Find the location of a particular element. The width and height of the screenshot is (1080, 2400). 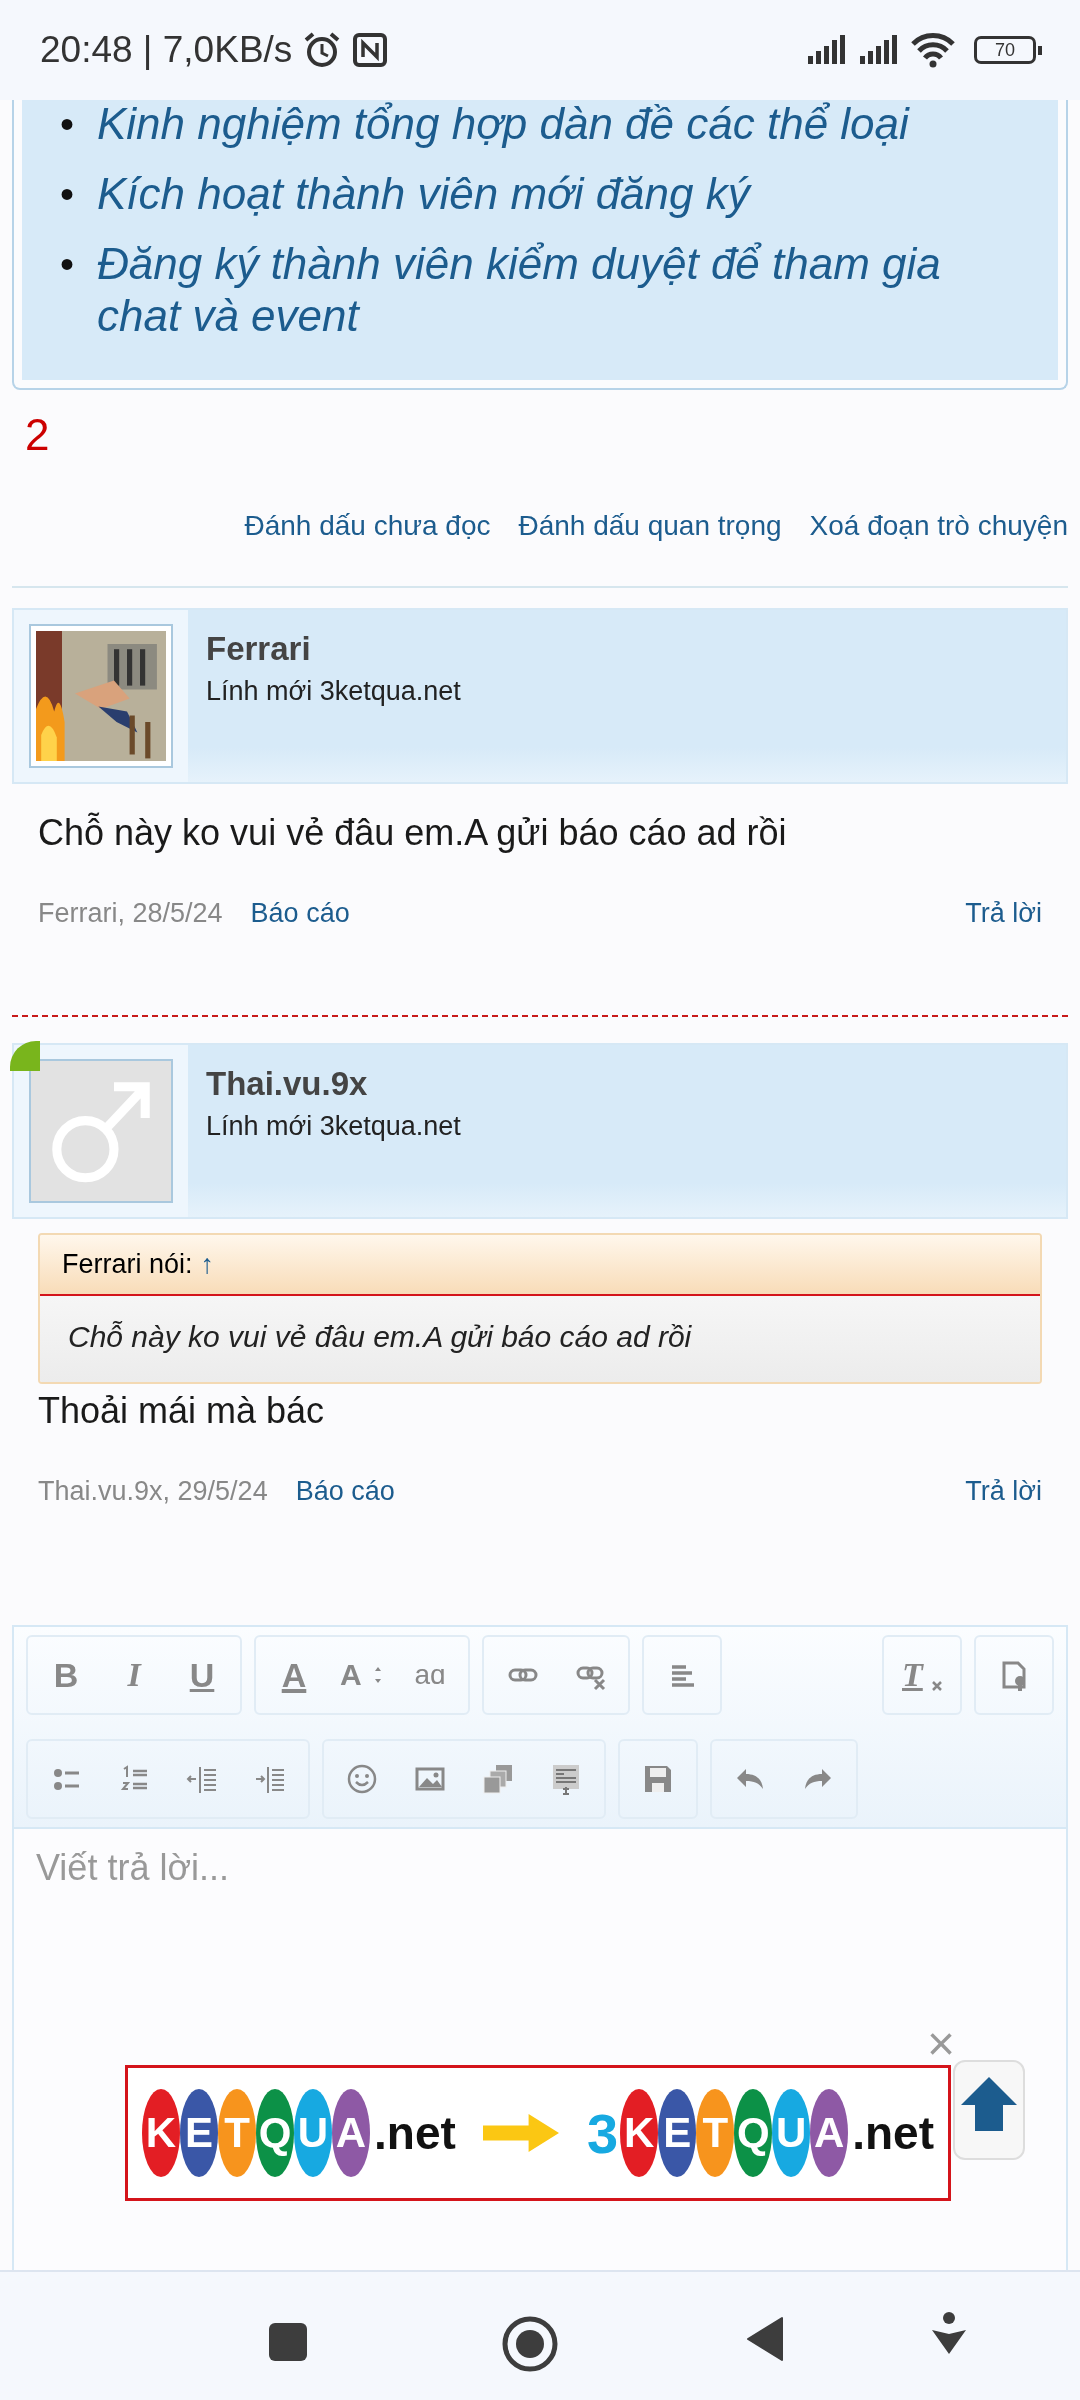

notice-item: Kinh nghiệm tổng hợp dàn đề các thể loại is located at coordinates (503, 124).